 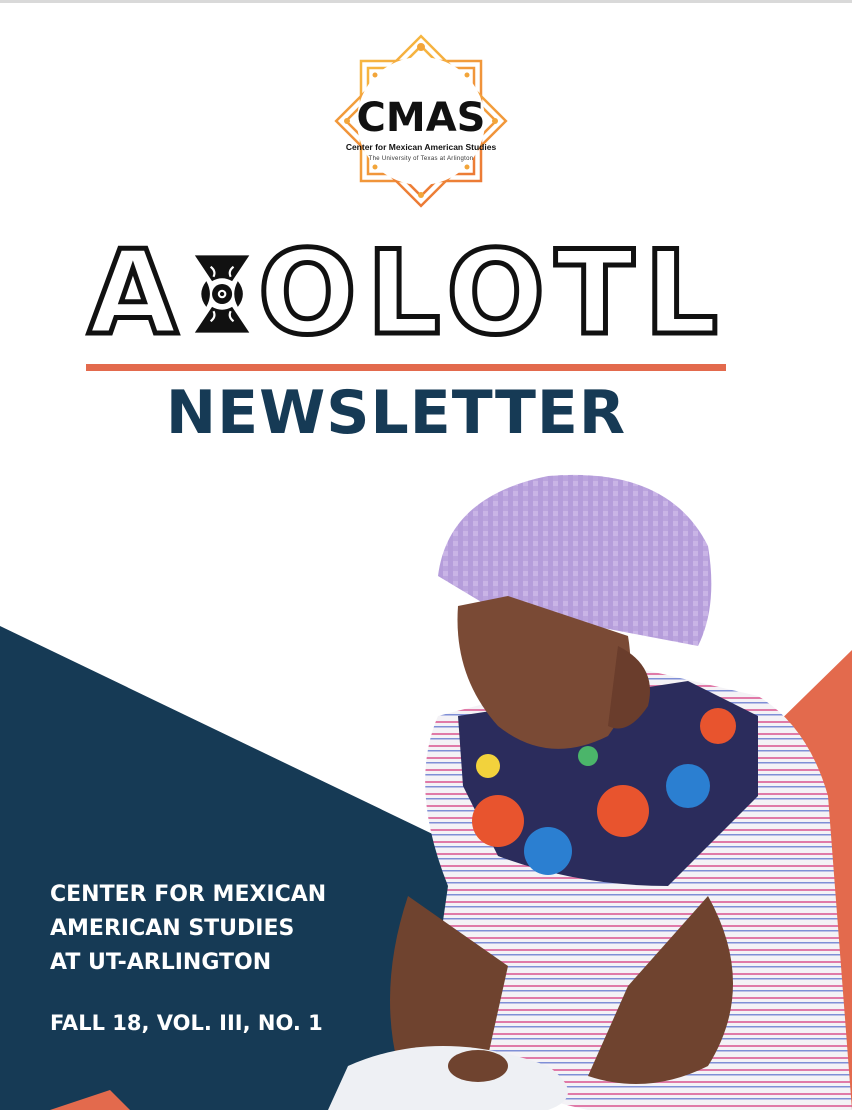 I want to click on title-letters-after: OLOTL, so click(x=491, y=293).